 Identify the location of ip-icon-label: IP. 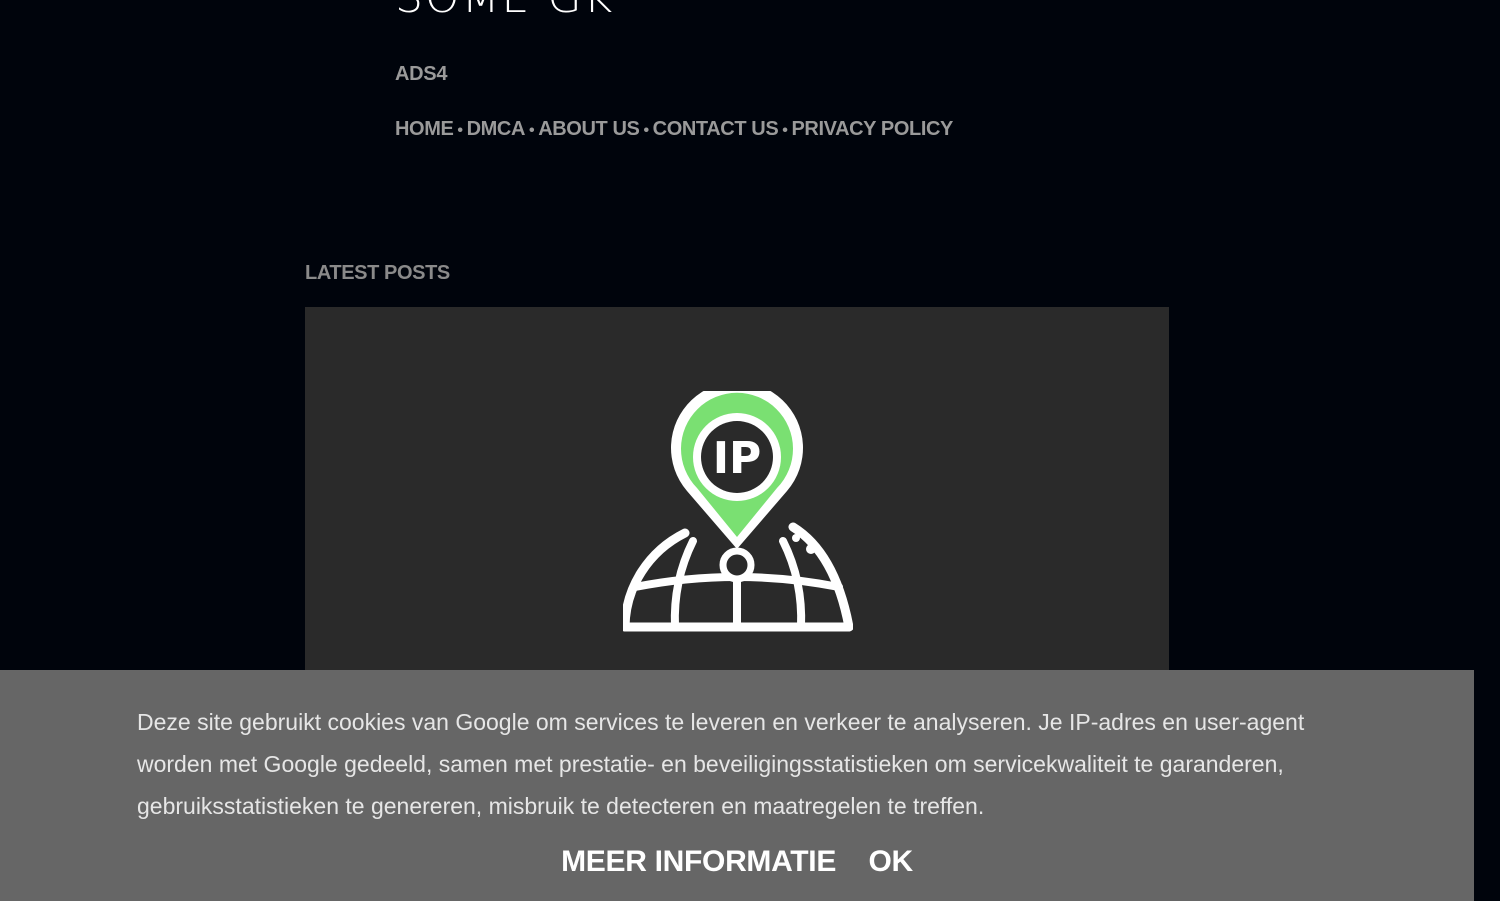
(737, 458).